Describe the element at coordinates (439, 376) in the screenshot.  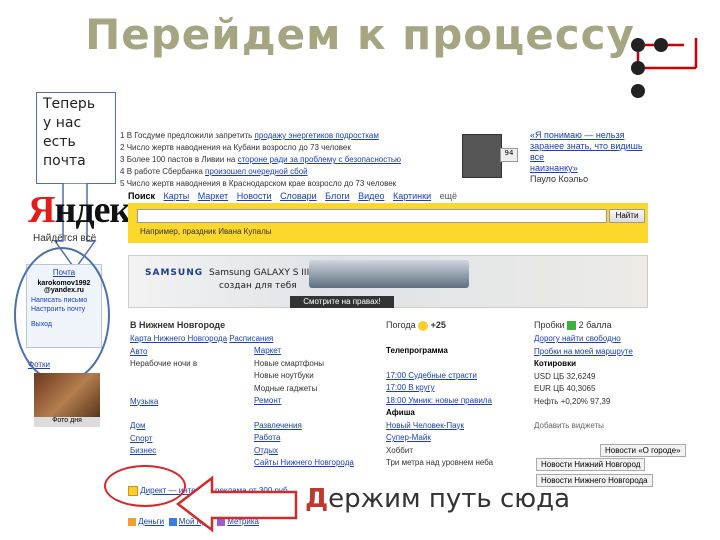
I see `tv-item: 17:00 Судебные страсти` at that location.